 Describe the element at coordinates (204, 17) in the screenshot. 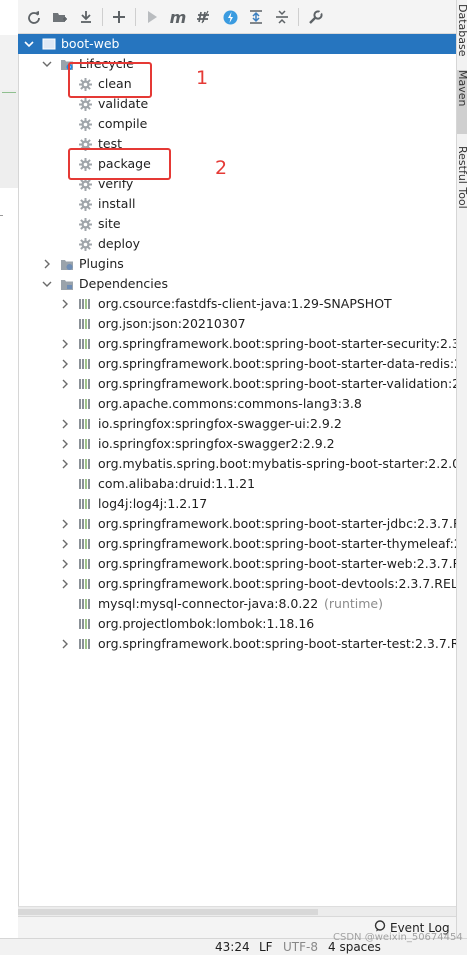

I see `toggle-offline-icon` at that location.